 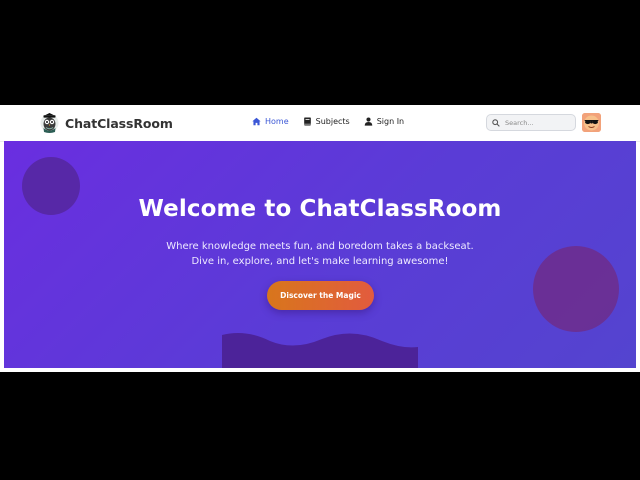 I want to click on home-icon, so click(x=256, y=121).